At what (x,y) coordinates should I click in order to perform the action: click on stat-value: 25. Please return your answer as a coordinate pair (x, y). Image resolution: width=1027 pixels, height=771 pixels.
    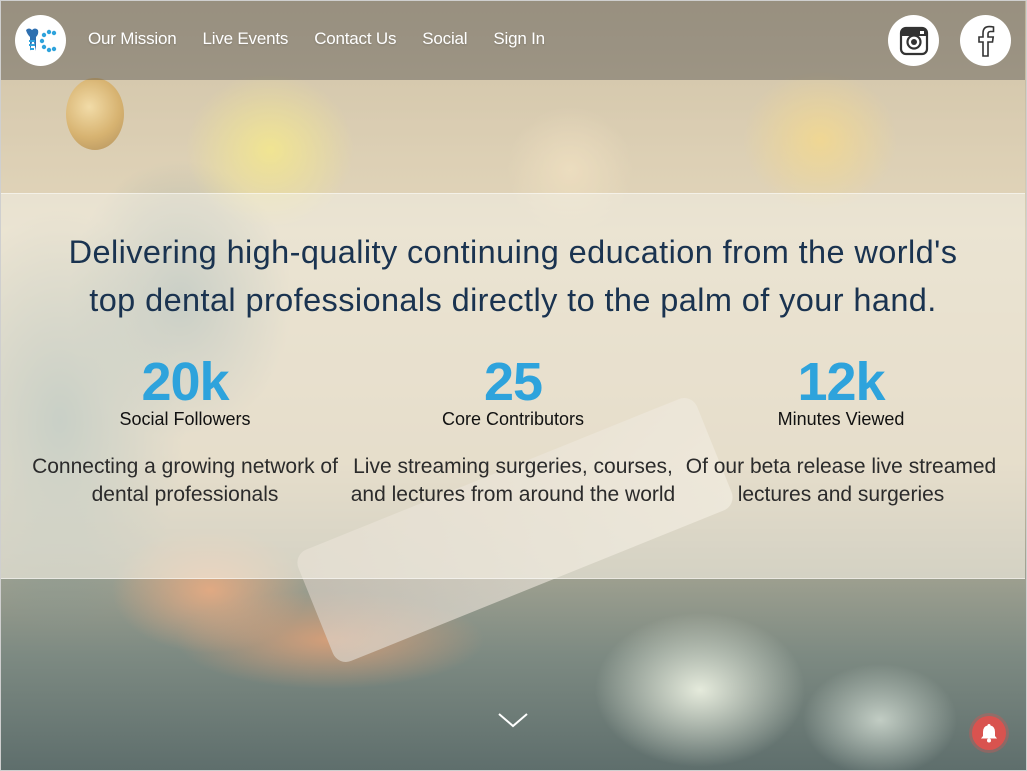
    Looking at the image, I should click on (513, 382).